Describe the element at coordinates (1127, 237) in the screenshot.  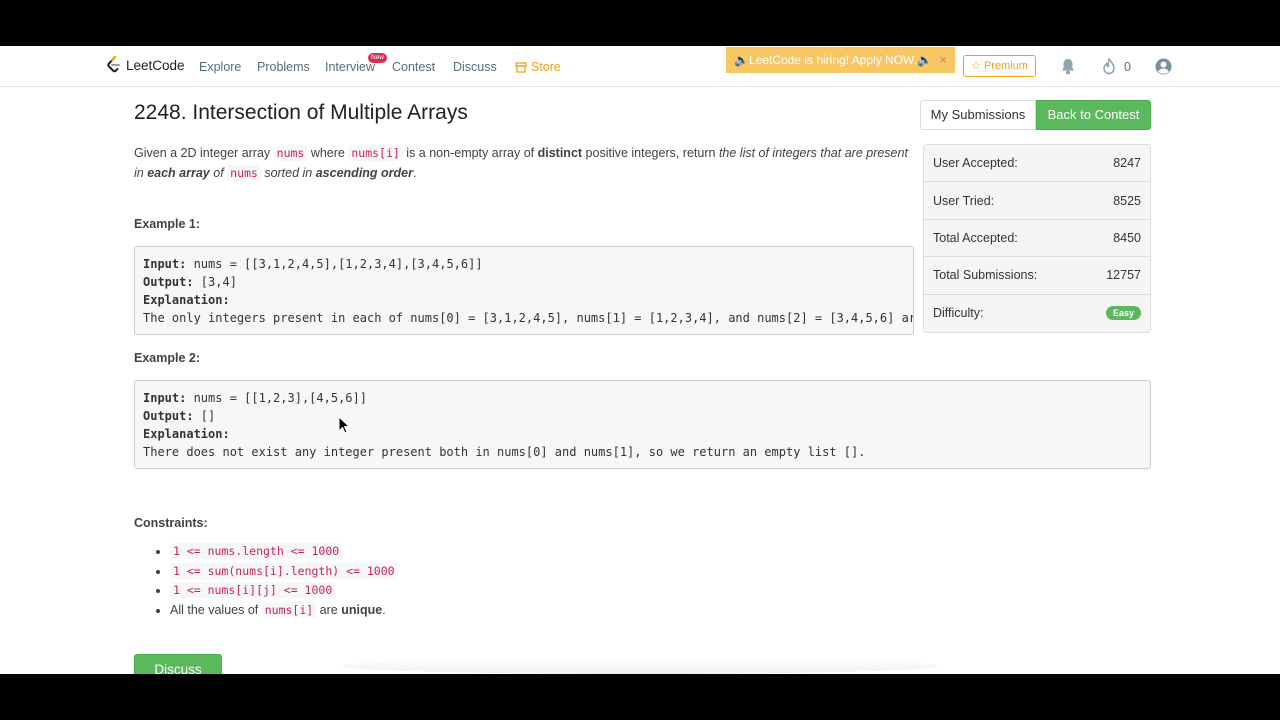
I see `stat-value: 8450` at that location.